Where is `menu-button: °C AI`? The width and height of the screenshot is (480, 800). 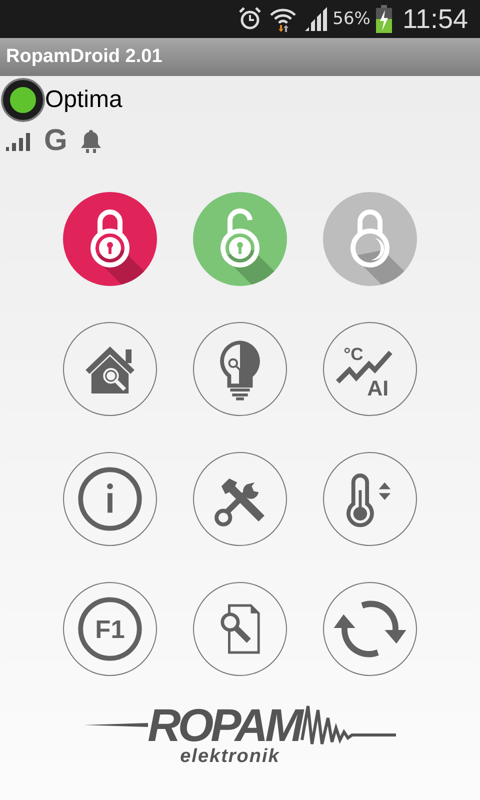 menu-button: °C AI is located at coordinates (370, 369).